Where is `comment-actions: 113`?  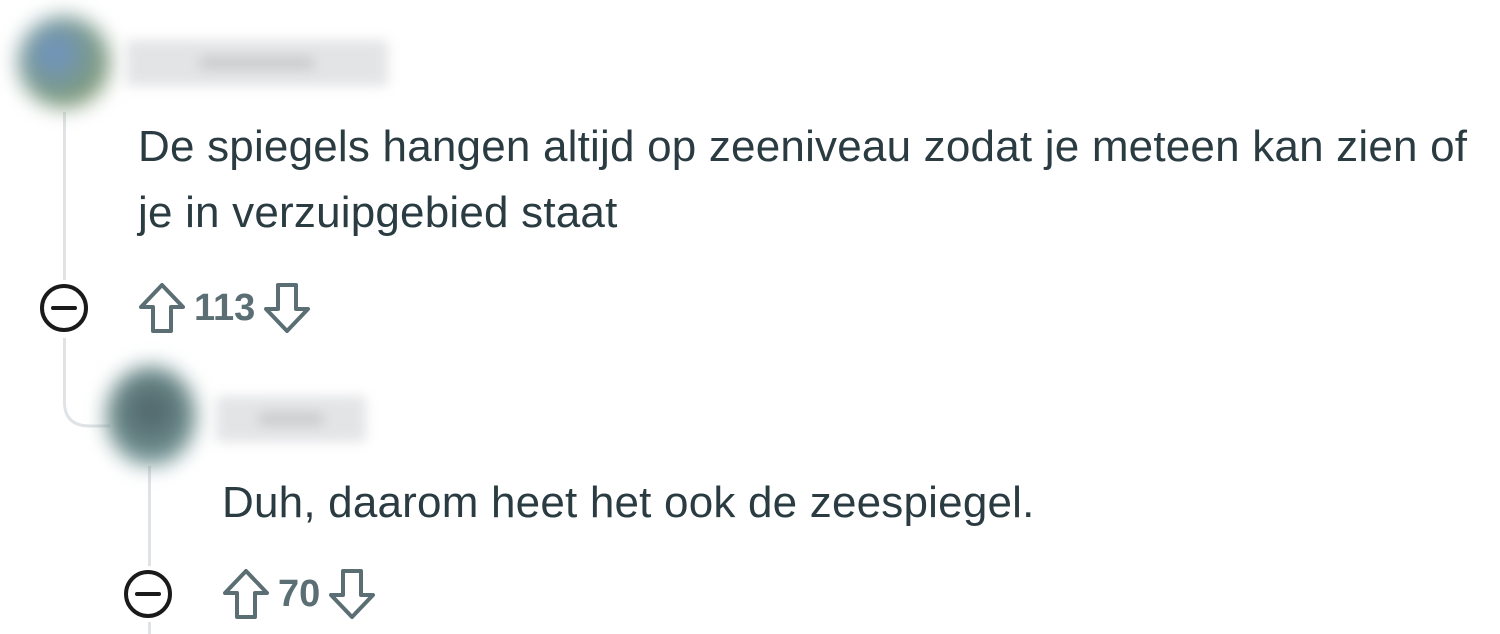 comment-actions: 113 is located at coordinates (175, 308).